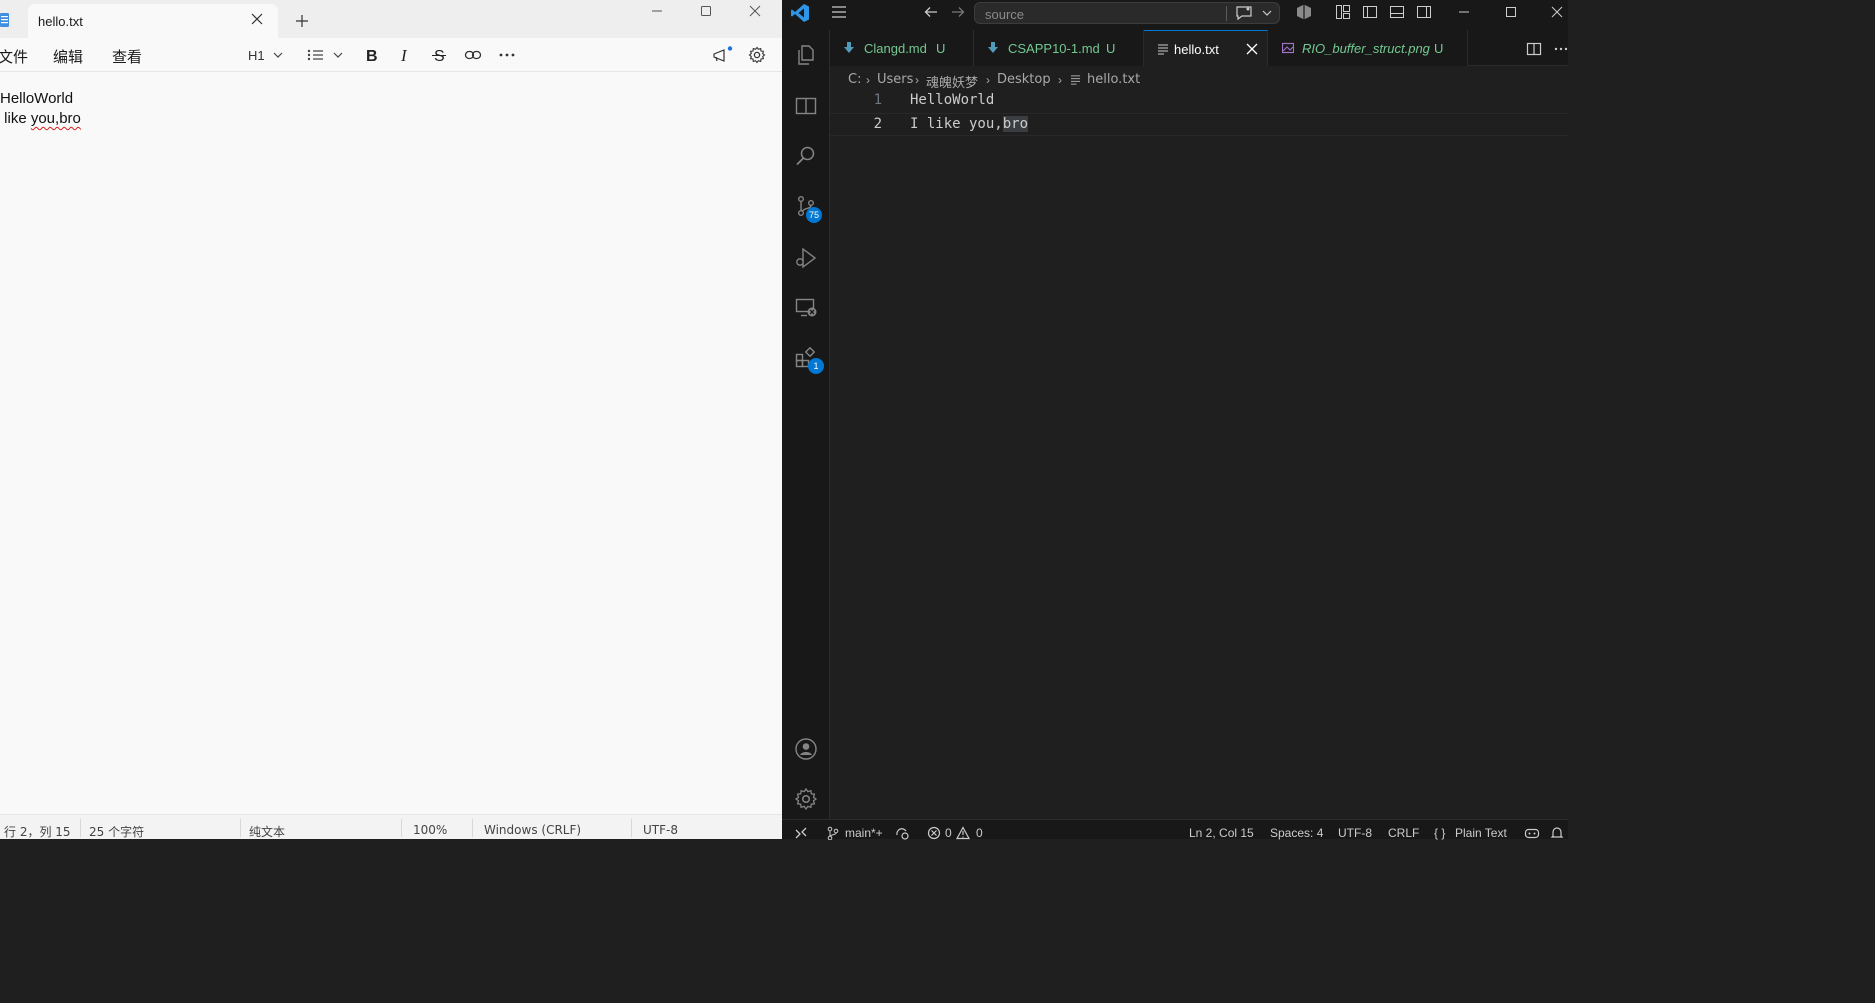 The height and width of the screenshot is (1003, 1875). What do you see at coordinates (1244, 13) in the screenshot?
I see `copilot-chat-icon` at bounding box center [1244, 13].